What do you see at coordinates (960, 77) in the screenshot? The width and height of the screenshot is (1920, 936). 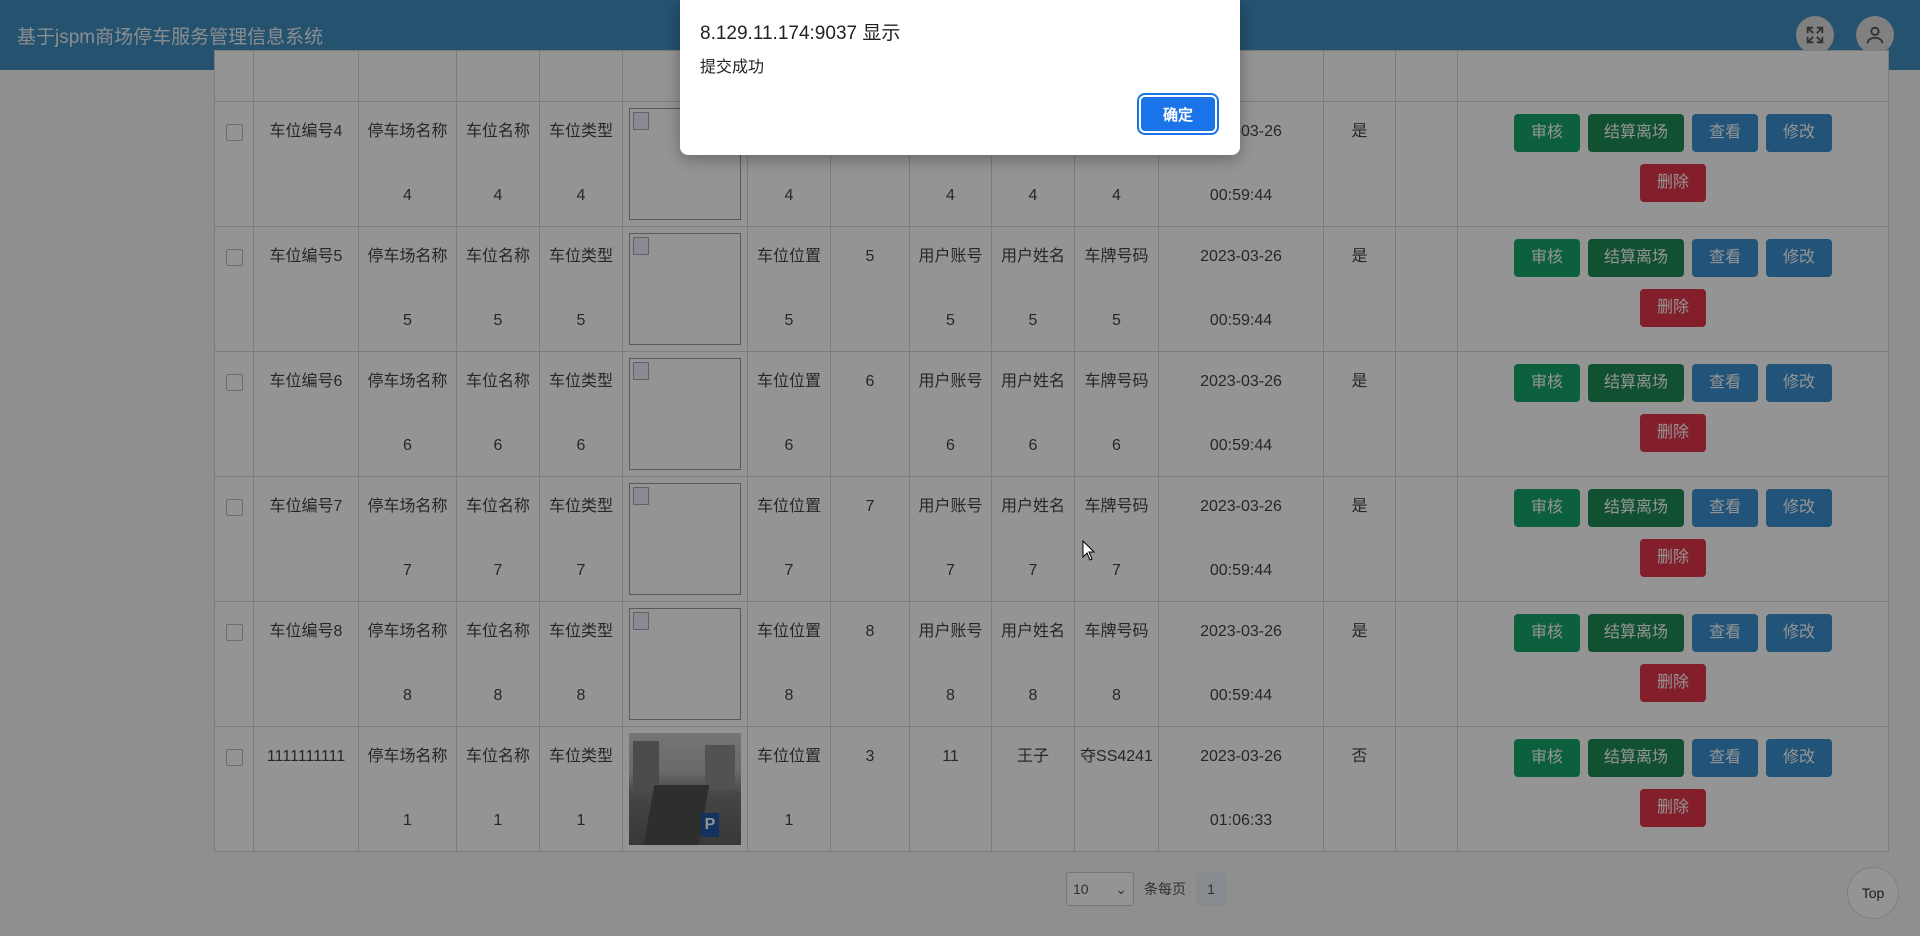 I see `alert-dialog: 8.129.11.174:9037 显示 提交成功 确定` at bounding box center [960, 77].